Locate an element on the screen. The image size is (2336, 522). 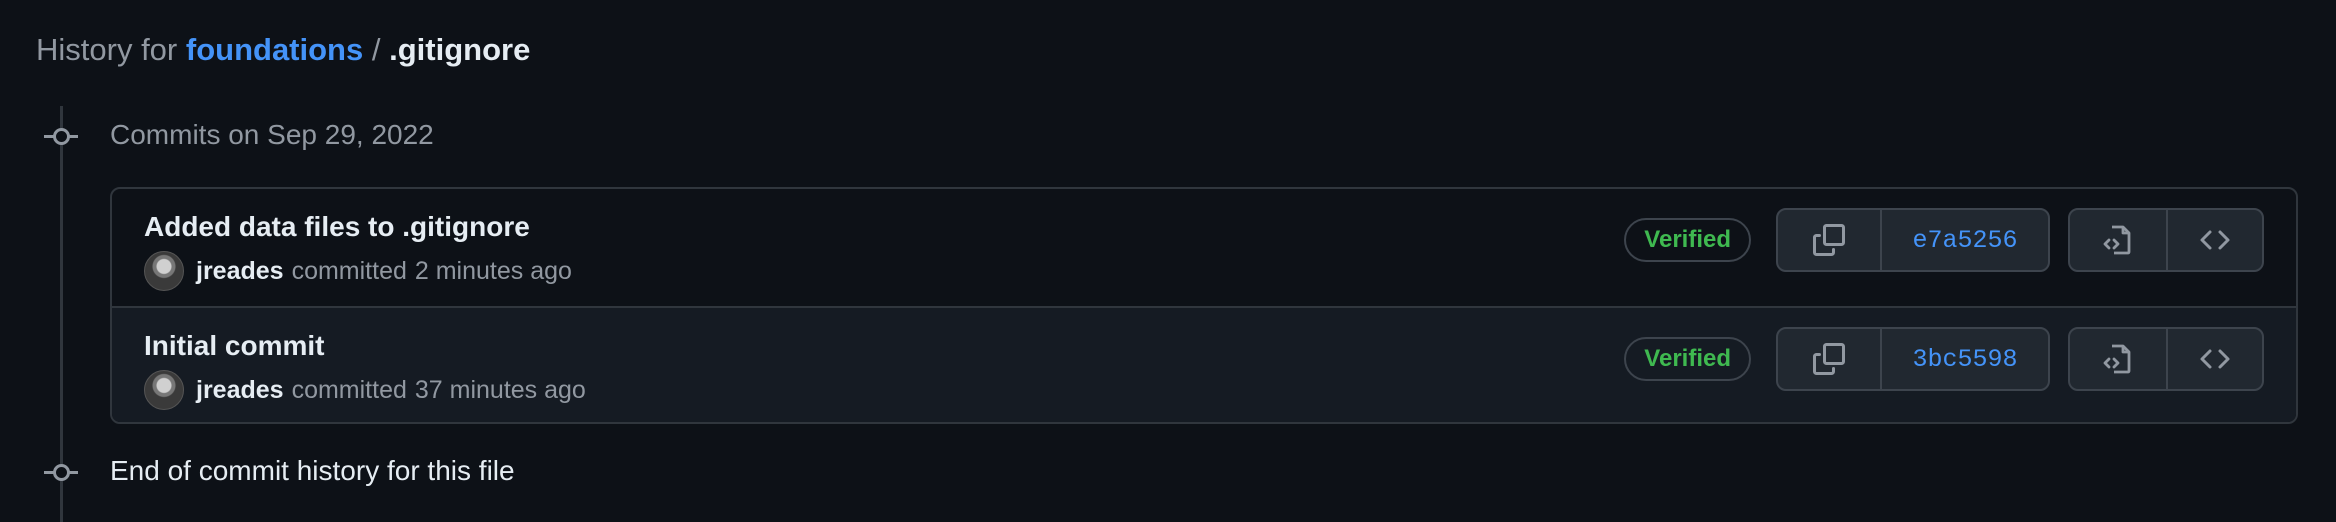
commit-meta: jreades committed 2 minutes ago is located at coordinates (358, 271).